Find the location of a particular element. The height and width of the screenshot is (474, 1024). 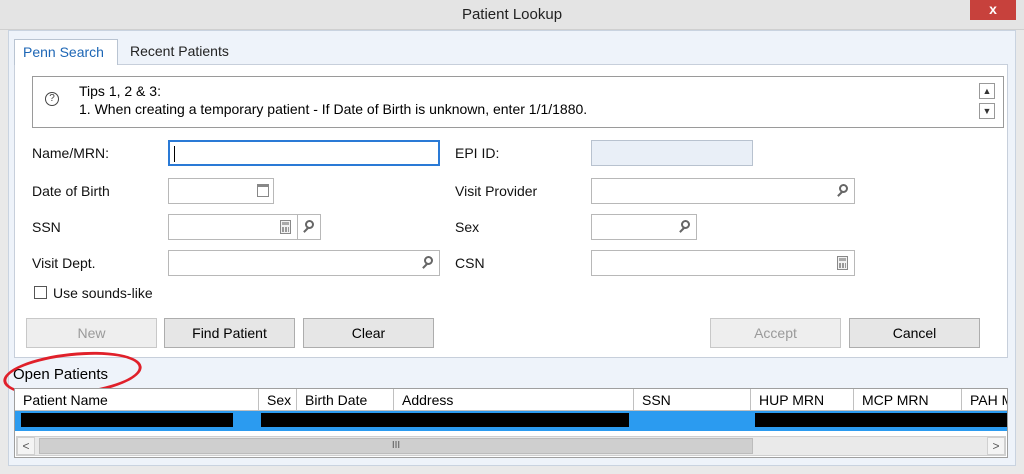

scroll-up-icon: ▲ is located at coordinates (987, 91).